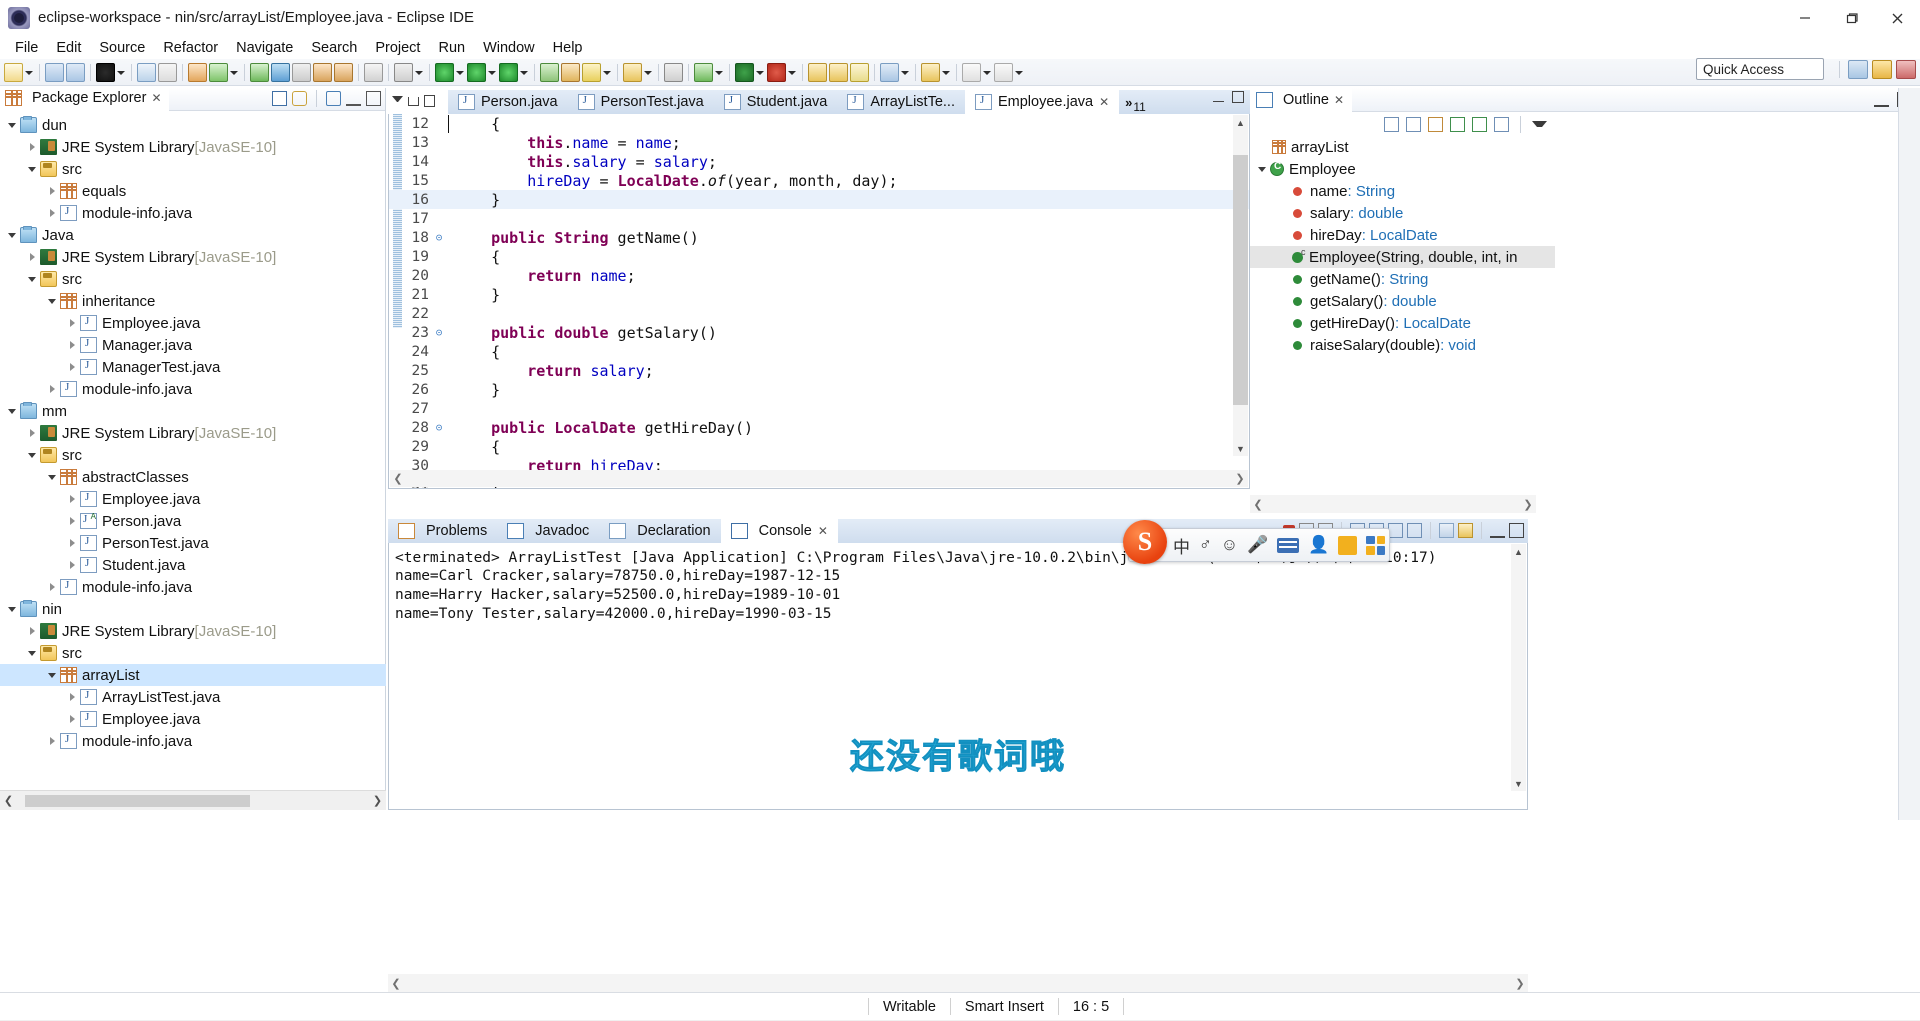 This screenshot has width=1920, height=1021. What do you see at coordinates (1760, 69) in the screenshot?
I see `quick-access-input: Quick Access` at bounding box center [1760, 69].